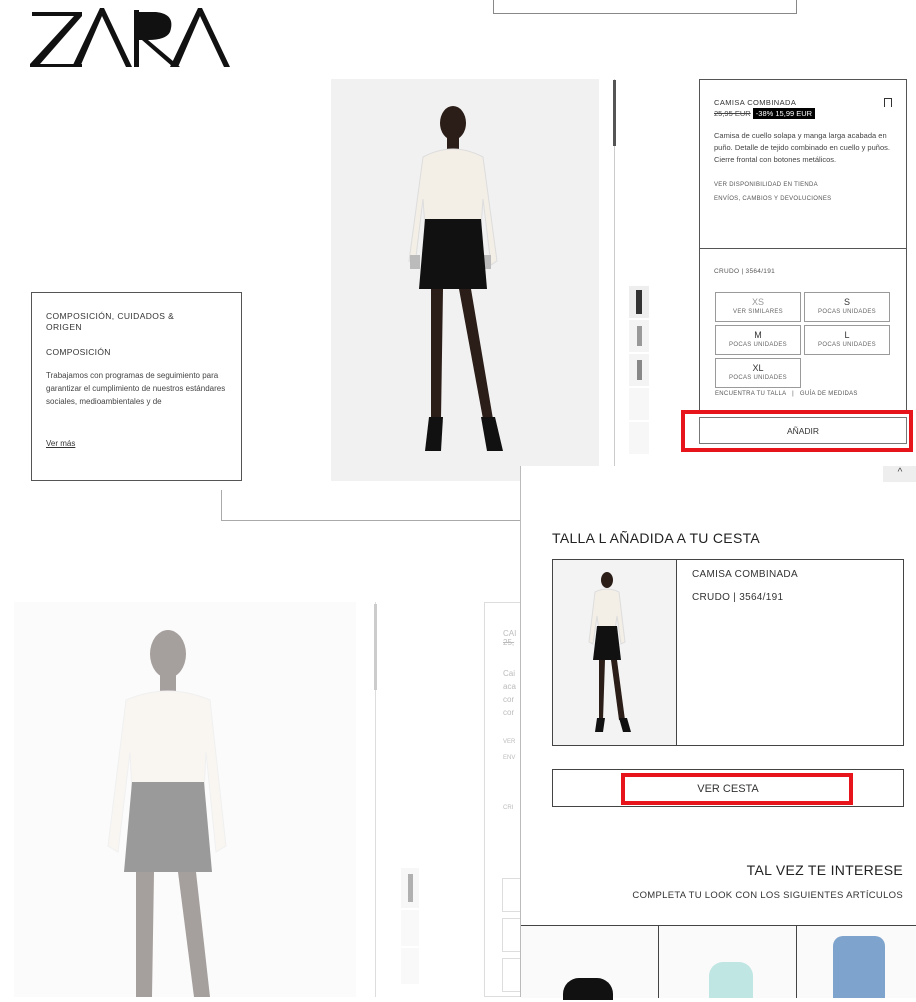 This screenshot has width=916, height=1002. What do you see at coordinates (745, 271) in the screenshot?
I see `color-ref: CRUDO | 3564/191` at bounding box center [745, 271].